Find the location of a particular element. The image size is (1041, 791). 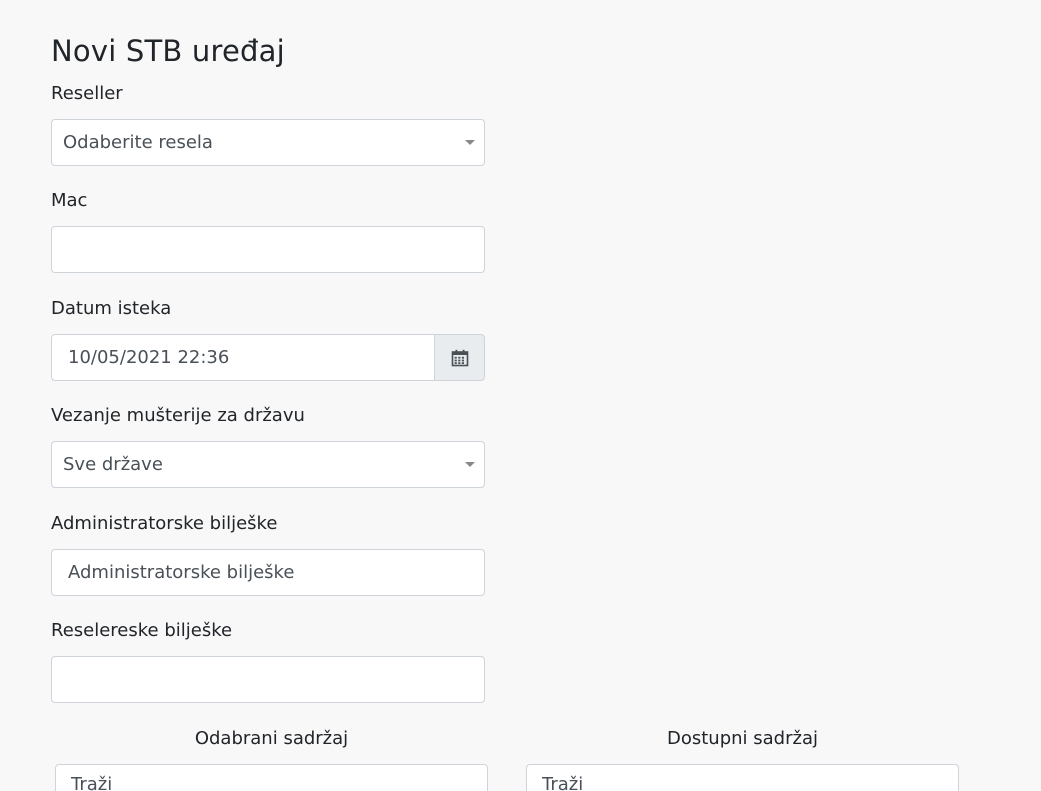

available-content-heading: Dostupni sadržaj is located at coordinates (742, 738).